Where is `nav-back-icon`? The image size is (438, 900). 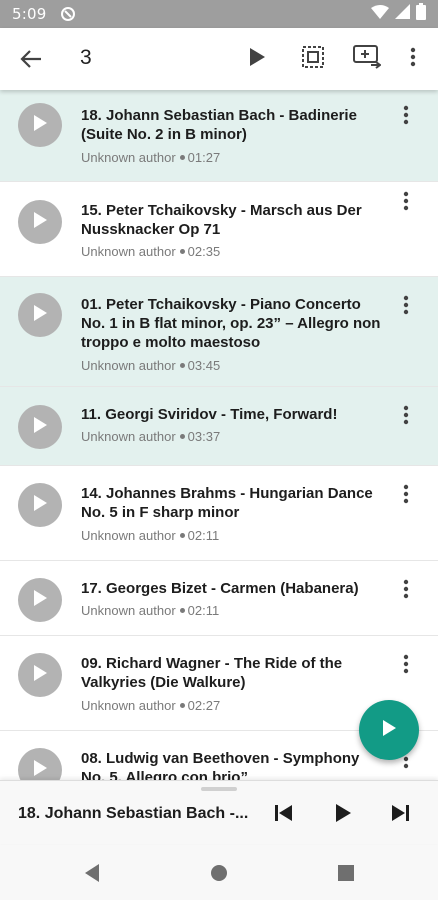 nav-back-icon is located at coordinates (92, 873).